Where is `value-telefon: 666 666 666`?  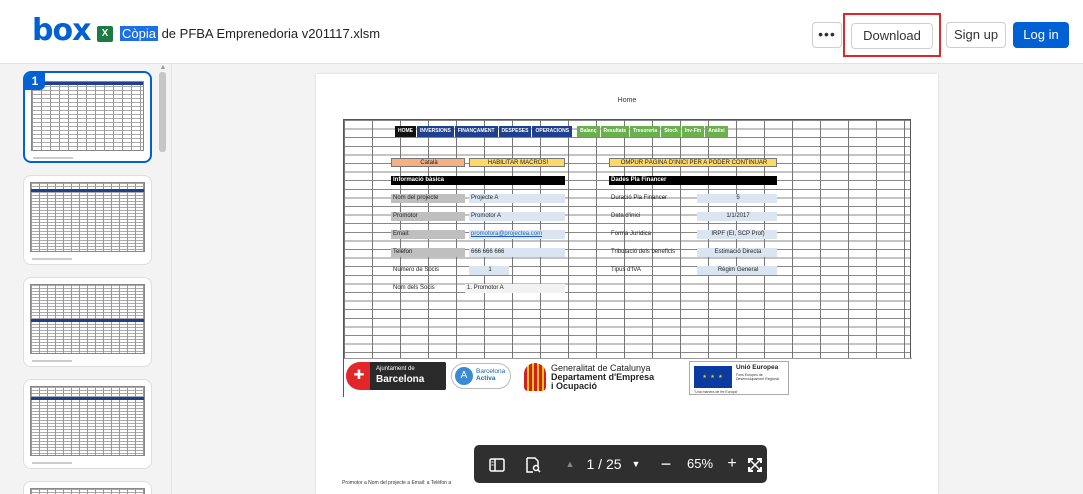 value-telefon: 666 666 666 is located at coordinates (517, 252).